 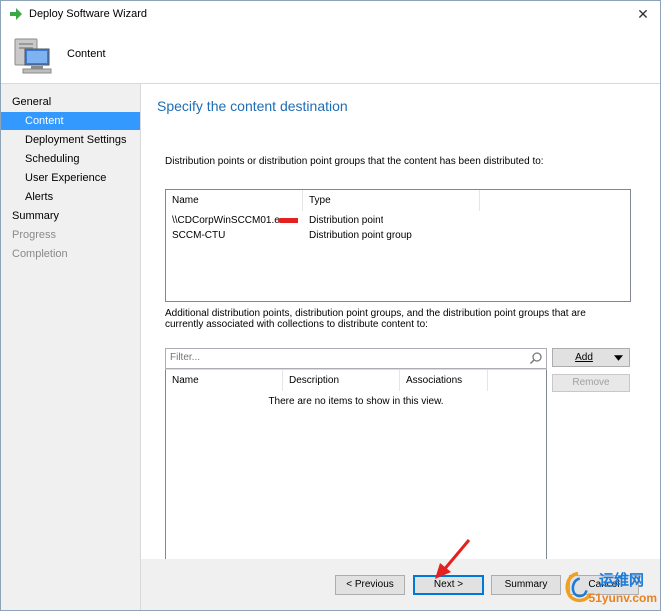 What do you see at coordinates (70, 197) in the screenshot?
I see `nav-alerts: Alerts` at bounding box center [70, 197].